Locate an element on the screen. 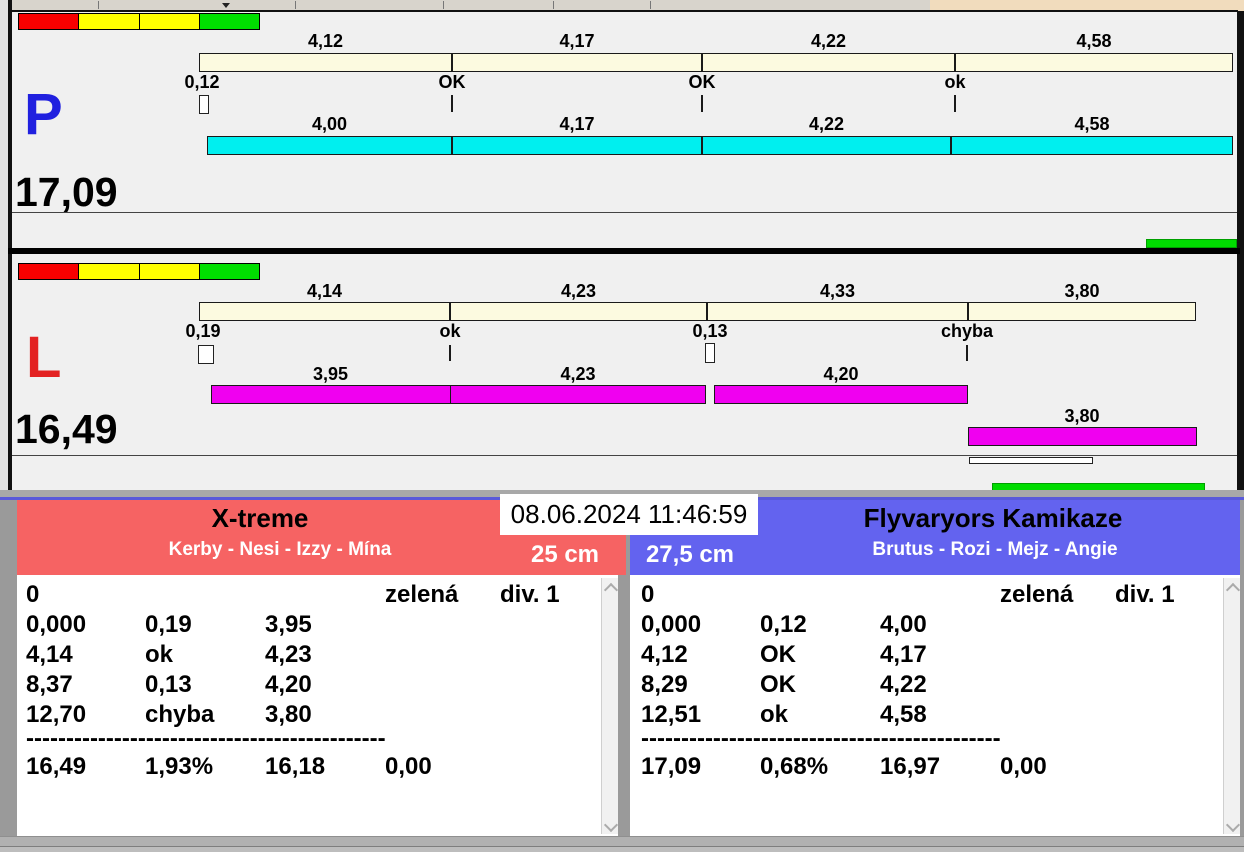  result-cell: 4,14 is located at coordinates (49, 654).